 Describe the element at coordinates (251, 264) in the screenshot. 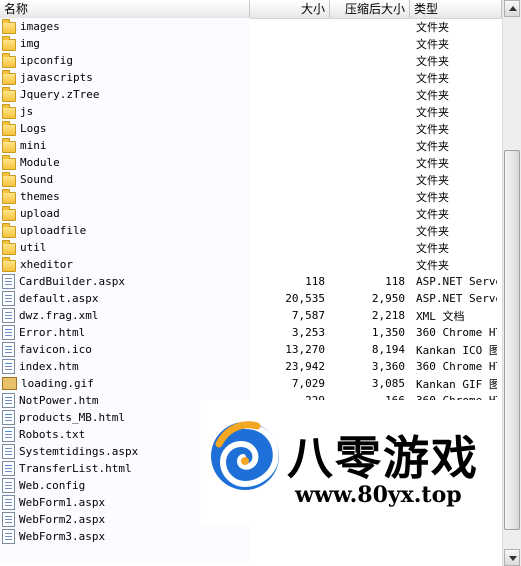

I see `file-row: xheditor 文件夹` at that location.